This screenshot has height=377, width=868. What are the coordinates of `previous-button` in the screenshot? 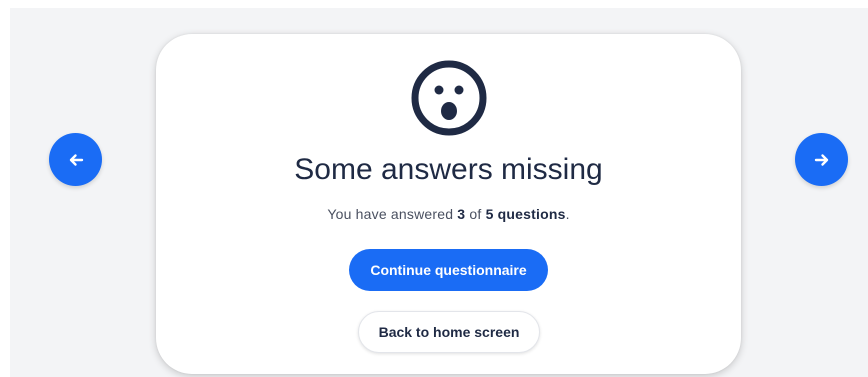 It's located at (75, 159).